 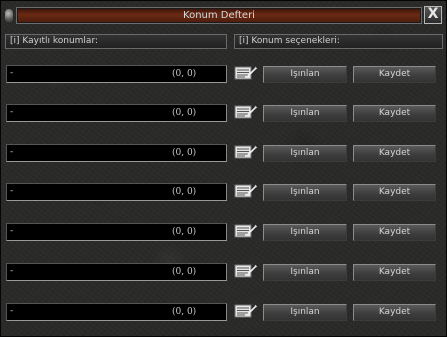 I want to click on title-frame: Konum Defteri, so click(x=219, y=15).